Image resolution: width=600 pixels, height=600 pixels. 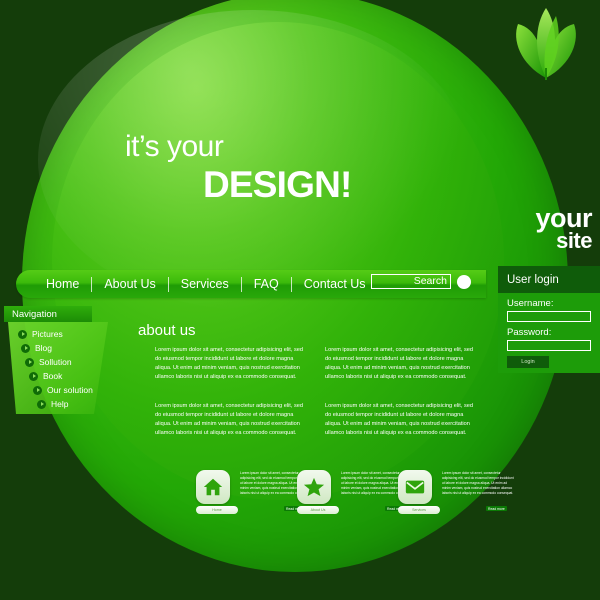 I want to click on menu-items: Home About Us Services FAQ Contact Us, so click(x=197, y=284).